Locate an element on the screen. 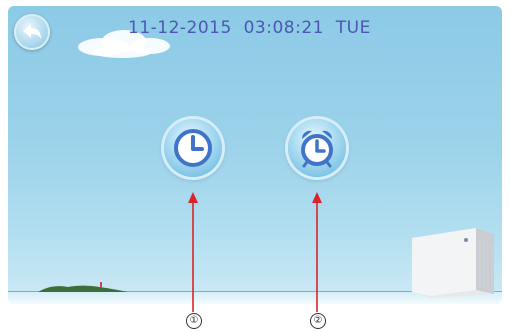 Image resolution: width=510 pixels, height=332 pixels. callout-marker-1: ① is located at coordinates (194, 321).